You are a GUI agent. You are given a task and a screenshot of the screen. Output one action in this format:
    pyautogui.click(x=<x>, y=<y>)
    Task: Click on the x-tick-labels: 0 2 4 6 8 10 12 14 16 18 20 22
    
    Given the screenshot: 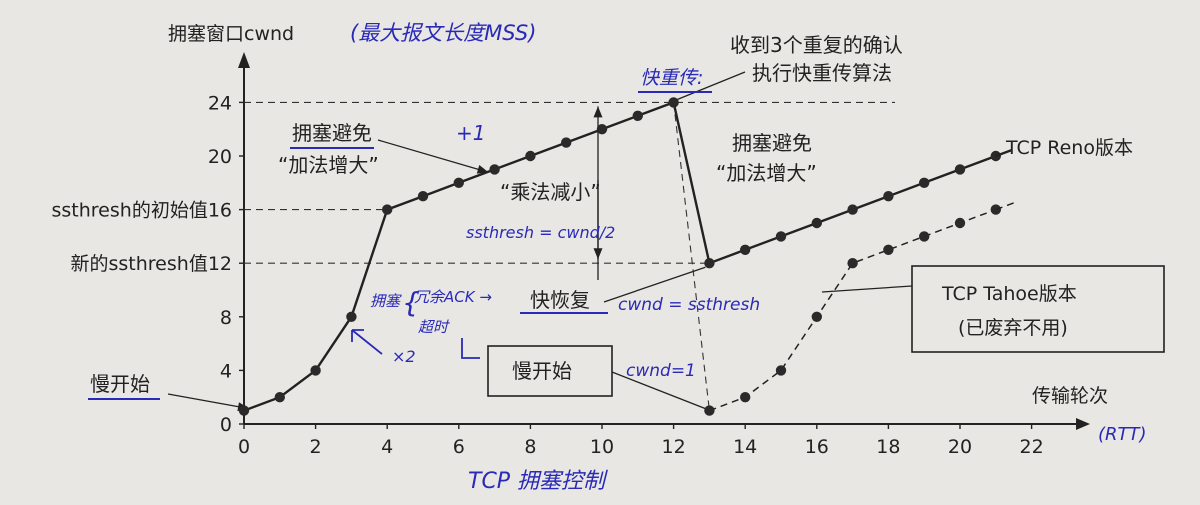 What is the action you would take?
    pyautogui.click(x=641, y=441)
    